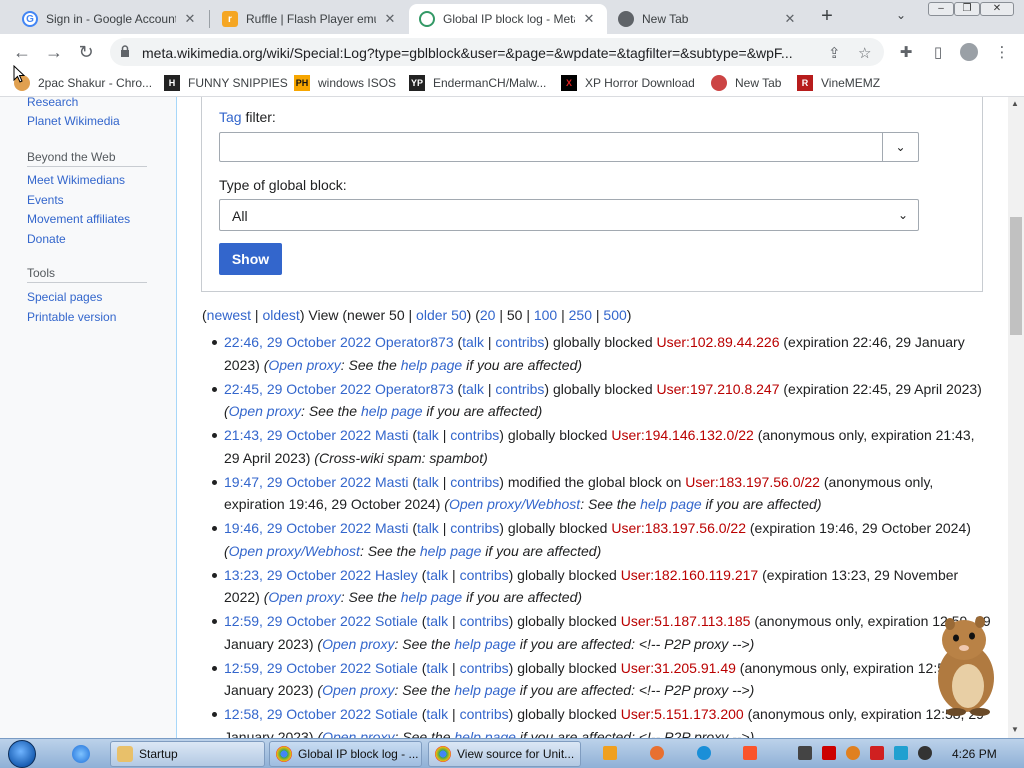  Describe the element at coordinates (230, 117) in the screenshot. I see `tag-link: Tag` at that location.